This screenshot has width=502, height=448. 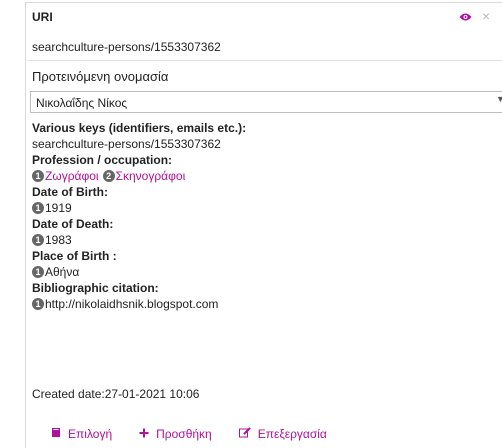 What do you see at coordinates (116, 394) in the screenshot?
I see `created-date: Created date:27-01-2021 10:06` at bounding box center [116, 394].